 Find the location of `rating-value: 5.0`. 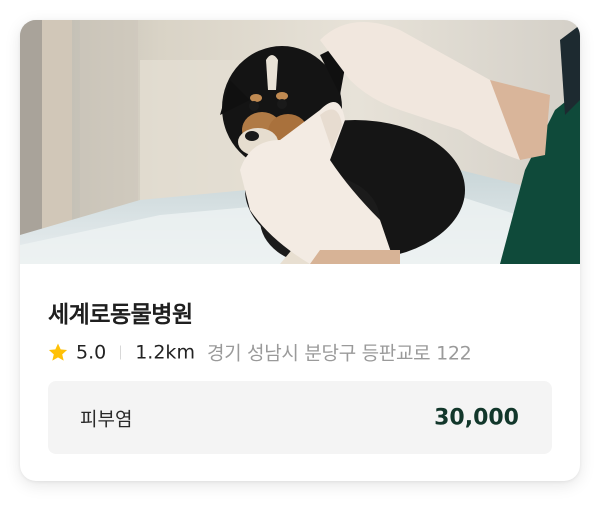

rating-value: 5.0 is located at coordinates (91, 352).